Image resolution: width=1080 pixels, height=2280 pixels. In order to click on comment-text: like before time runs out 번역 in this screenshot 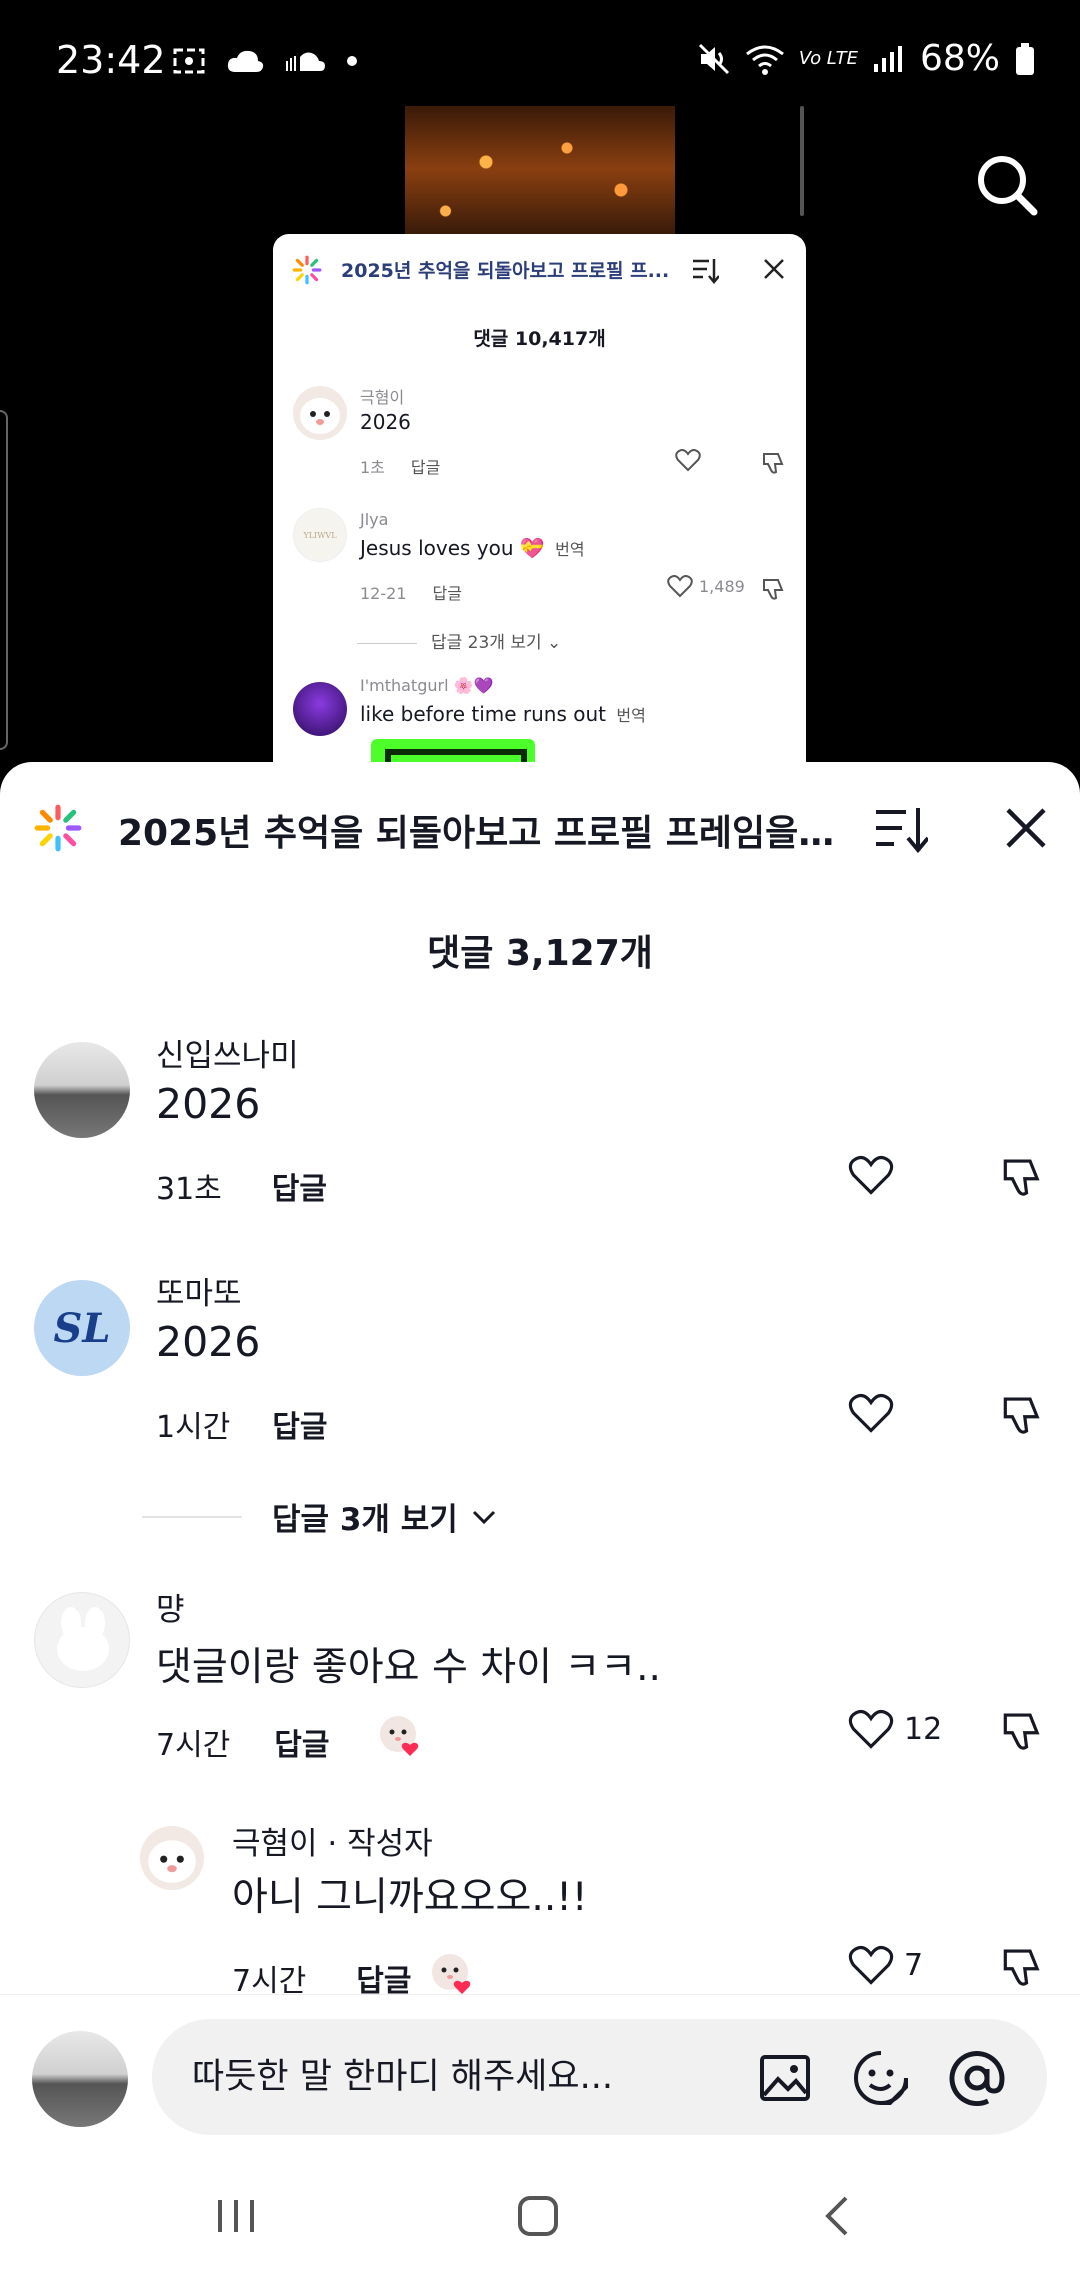, I will do `click(503, 714)`.